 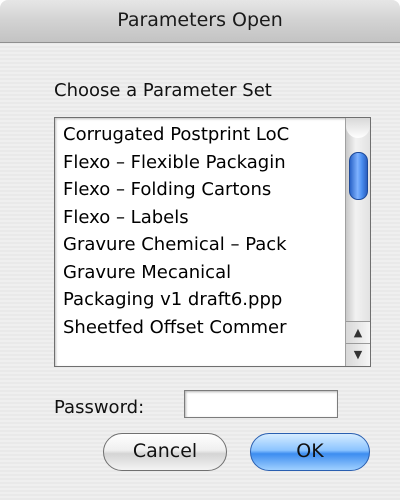 I want to click on scrollbar-track-cap, so click(x=358, y=128).